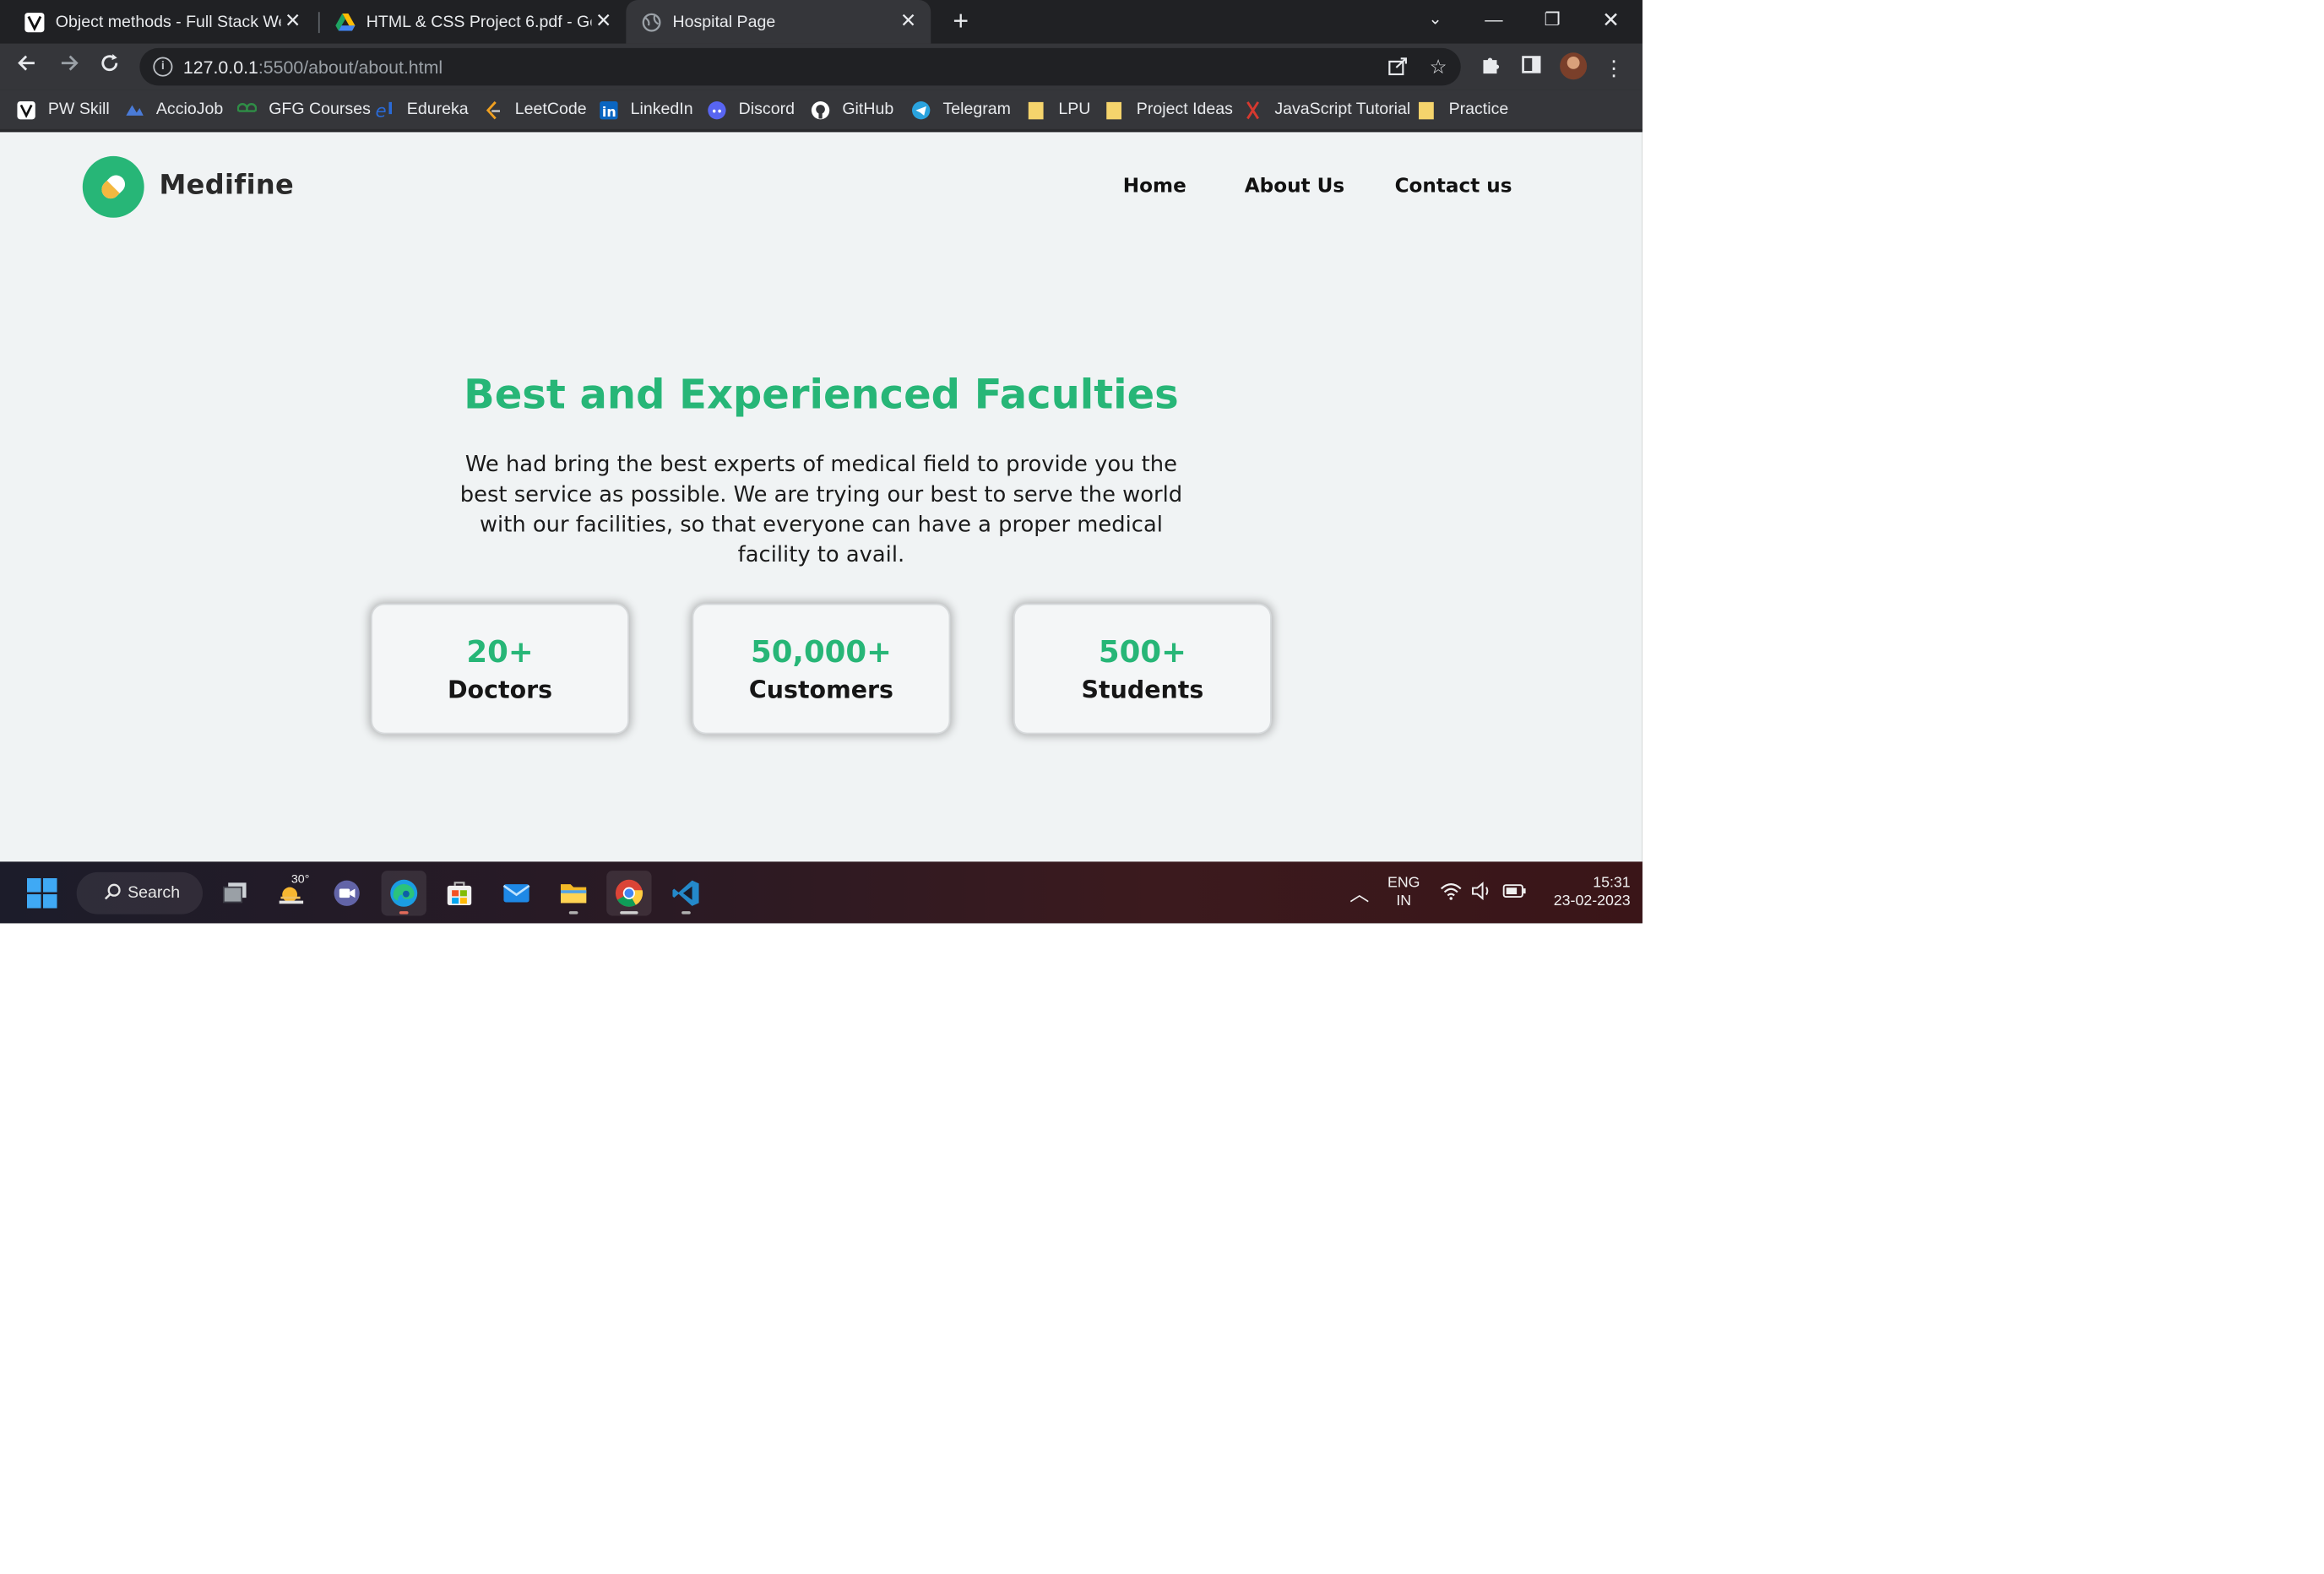  I want to click on minimize-button: —, so click(1494, 22).